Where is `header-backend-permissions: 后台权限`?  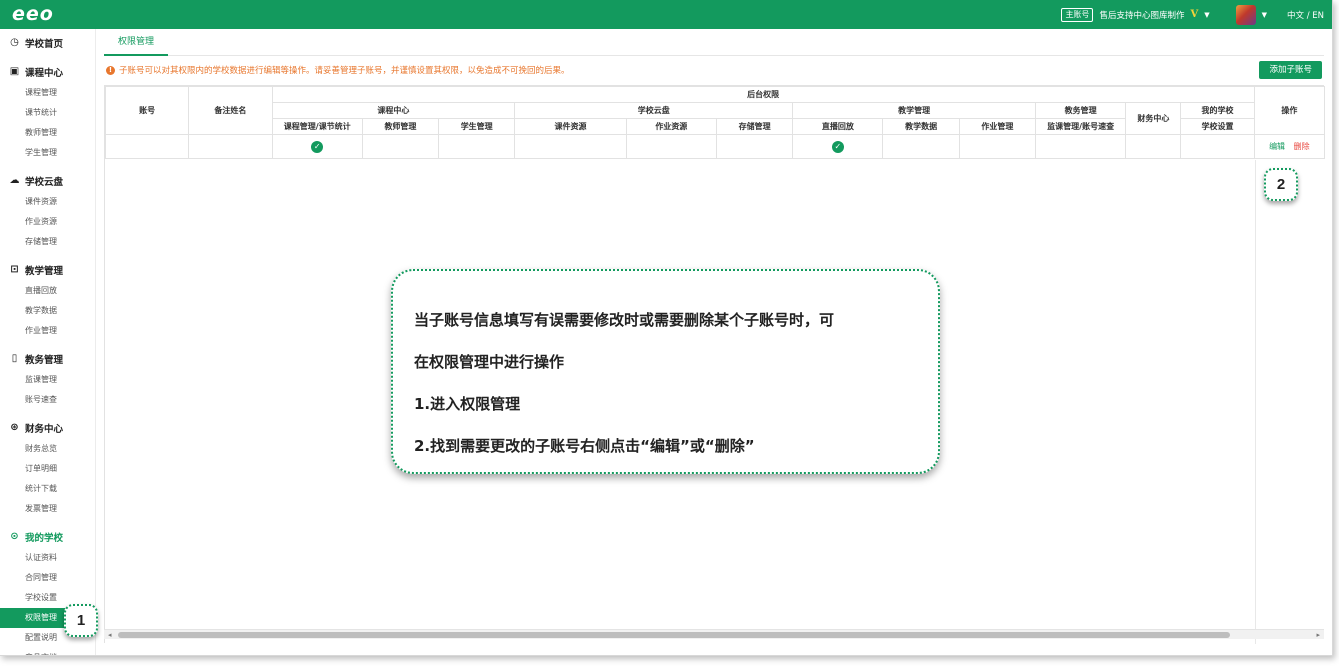
header-backend-permissions: 后台权限 is located at coordinates (763, 94).